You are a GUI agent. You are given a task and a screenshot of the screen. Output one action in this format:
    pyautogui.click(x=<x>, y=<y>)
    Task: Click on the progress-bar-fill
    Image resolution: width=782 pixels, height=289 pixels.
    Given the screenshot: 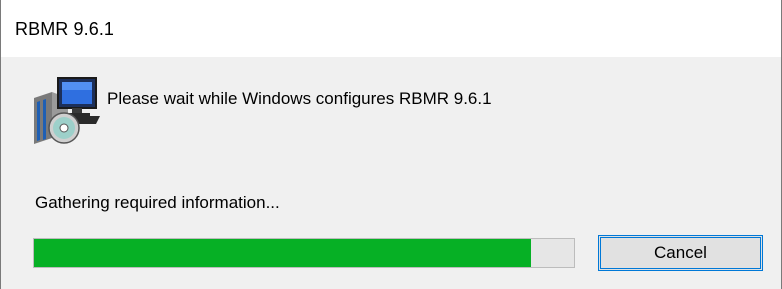 What is the action you would take?
    pyautogui.click(x=282, y=253)
    